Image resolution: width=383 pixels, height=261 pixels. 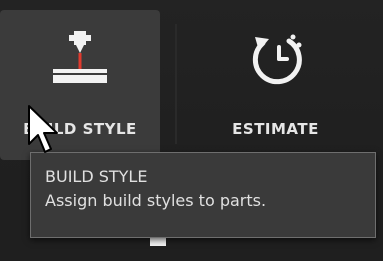 What do you see at coordinates (80, 58) in the screenshot?
I see `build-style-icon` at bounding box center [80, 58].